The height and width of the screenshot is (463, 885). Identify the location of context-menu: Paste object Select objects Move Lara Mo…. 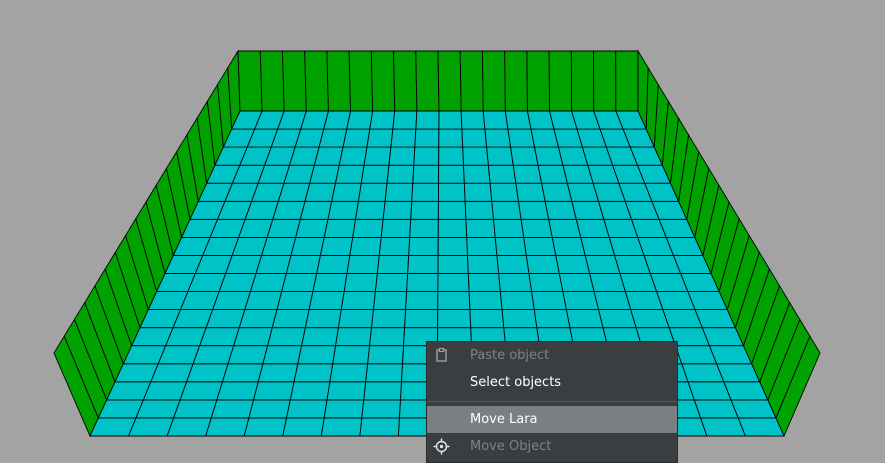
(552, 402).